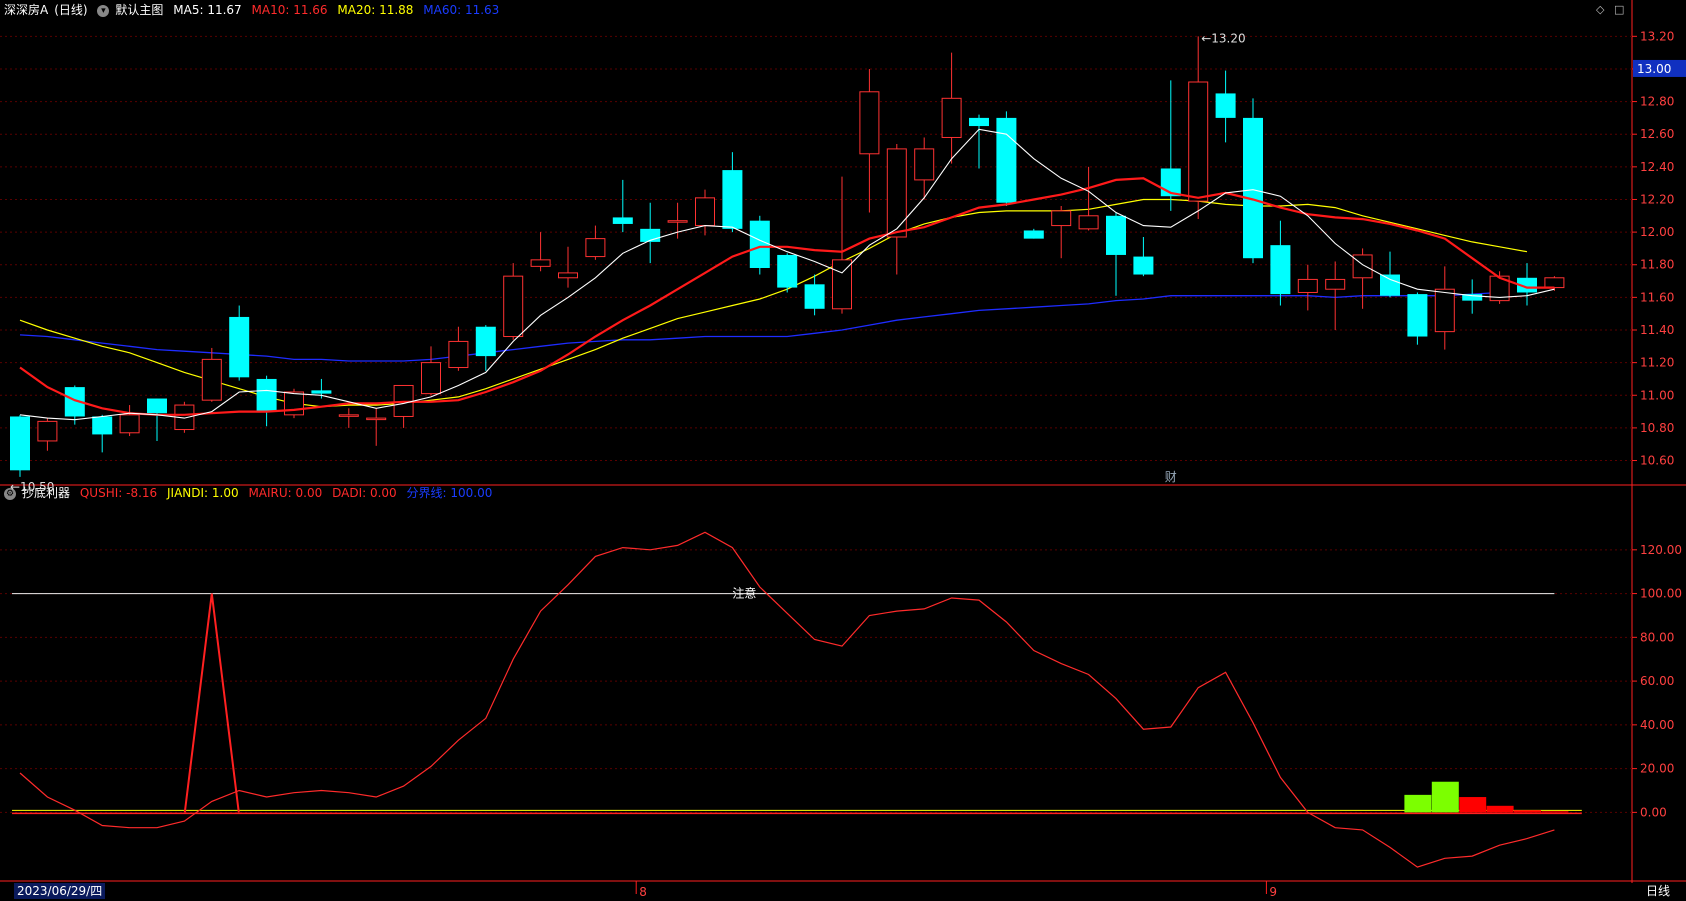 Image resolution: width=1686 pixels, height=901 pixels. I want to click on low-price-label: ←10.50, so click(32, 487).